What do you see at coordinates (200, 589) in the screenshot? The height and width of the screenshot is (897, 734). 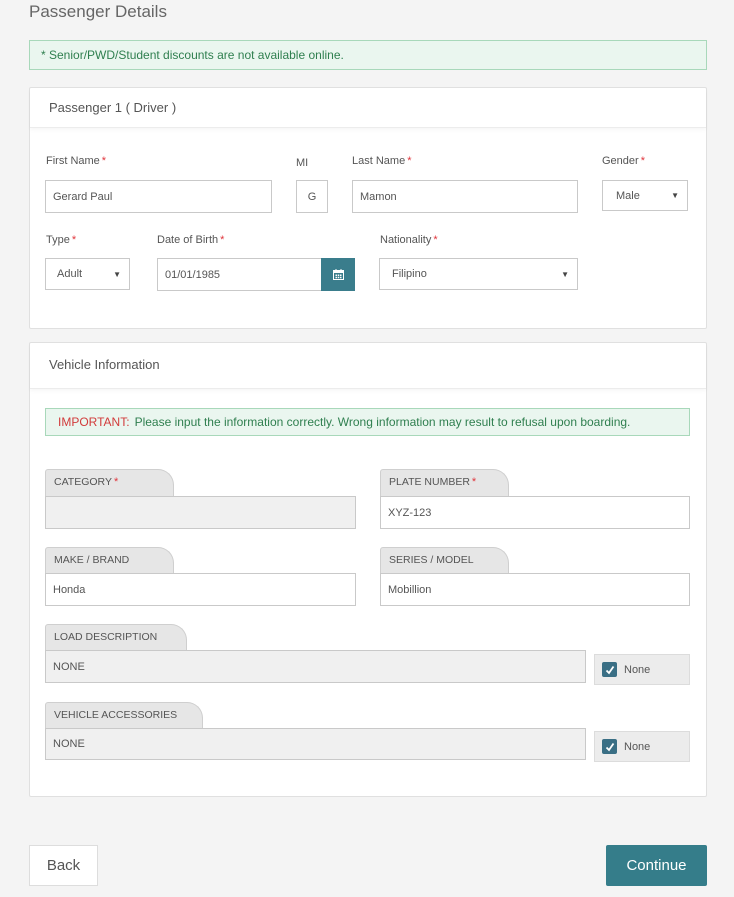 I see `make-brand-input: Honda` at bounding box center [200, 589].